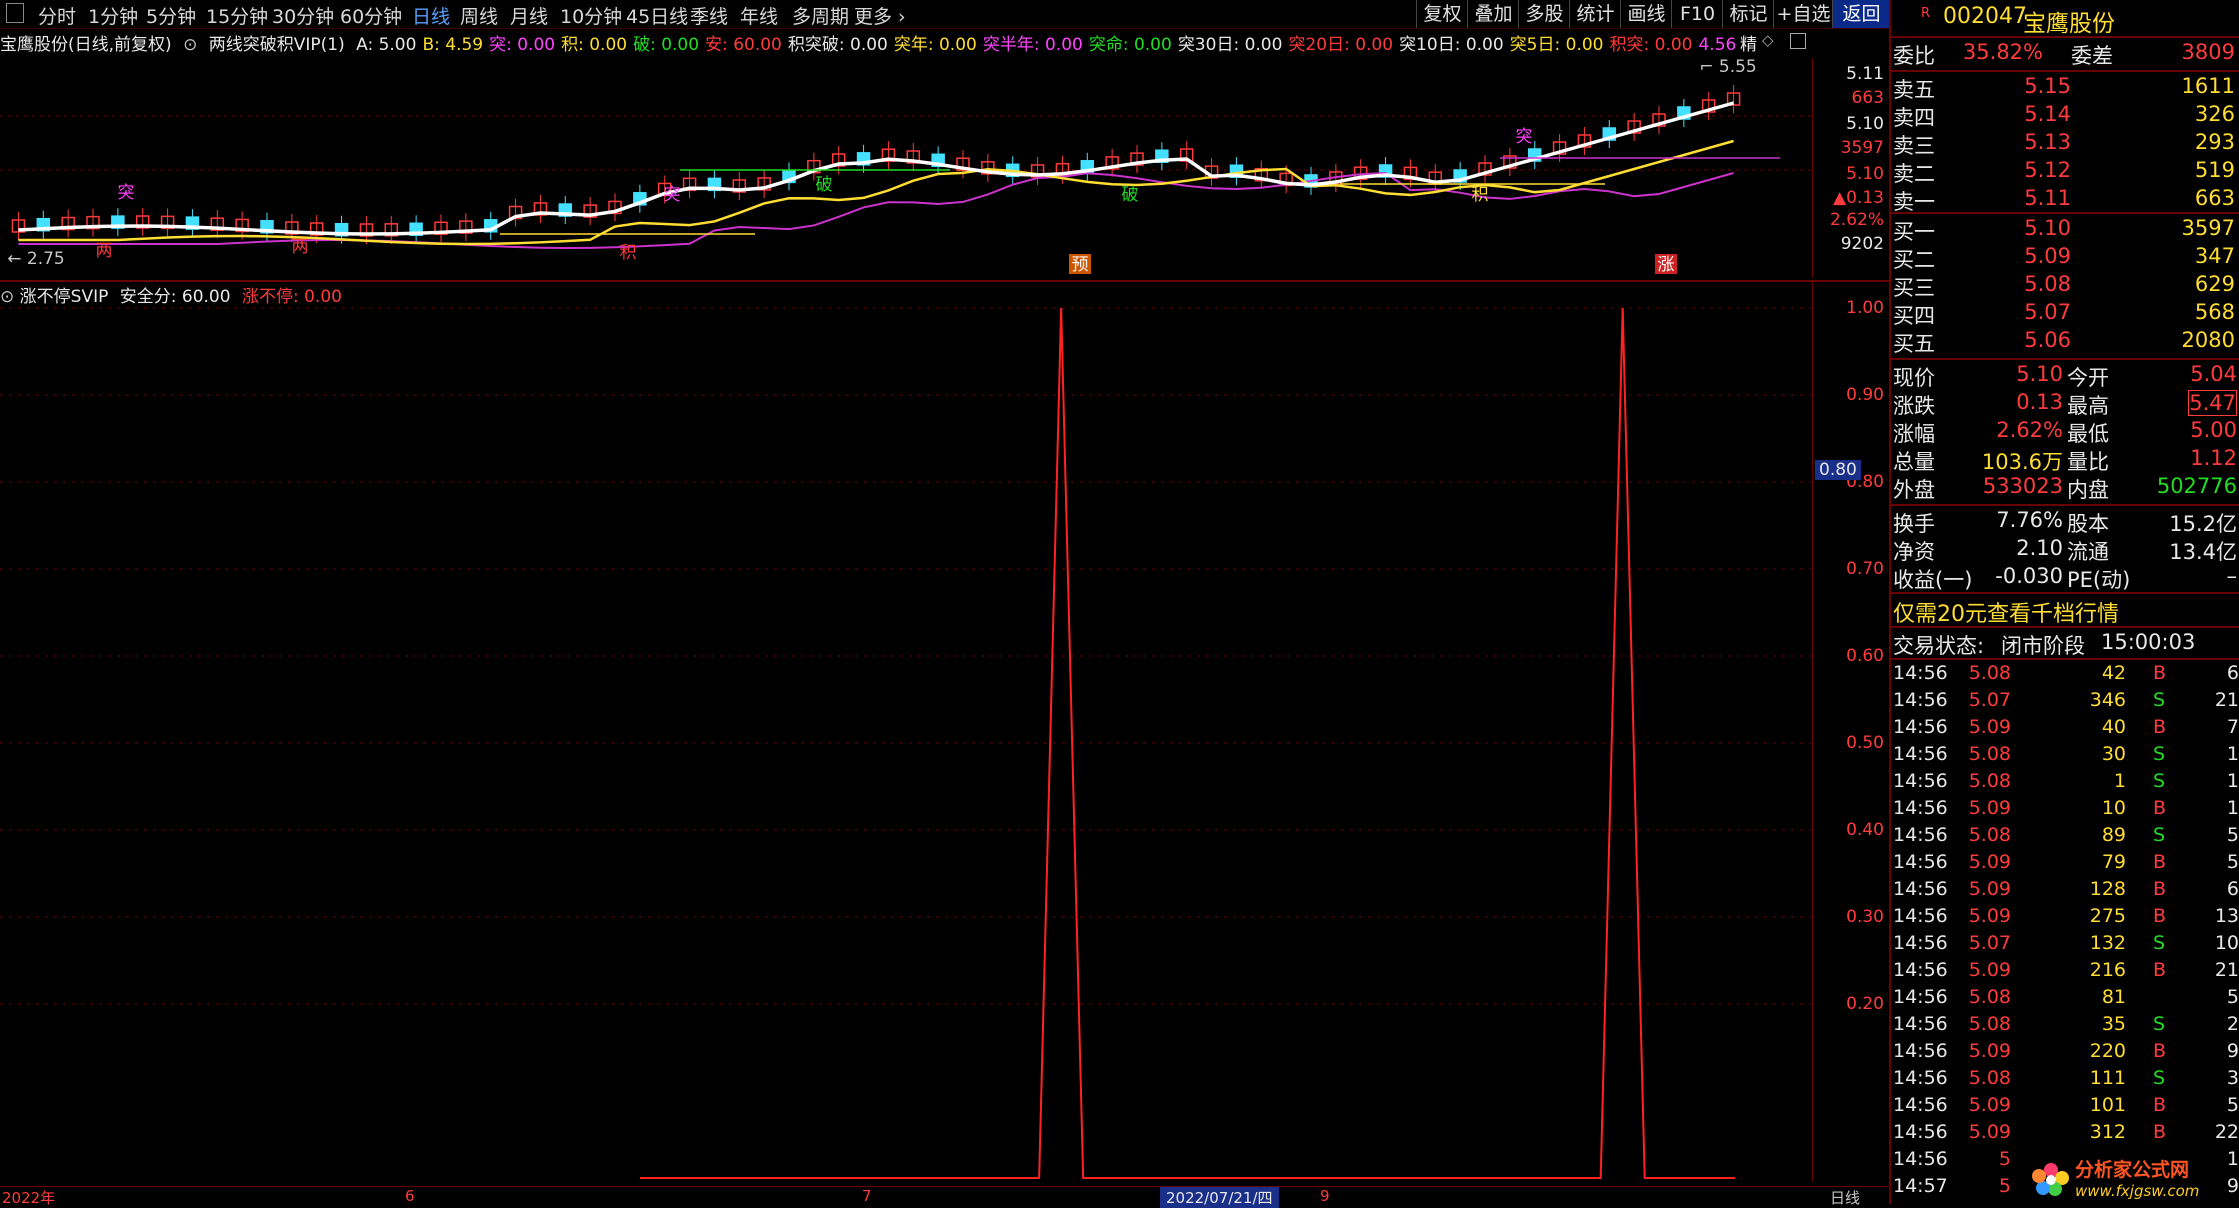 The height and width of the screenshot is (1208, 2239). I want to click on ask-row-3-price: 5.12, so click(2047, 170).